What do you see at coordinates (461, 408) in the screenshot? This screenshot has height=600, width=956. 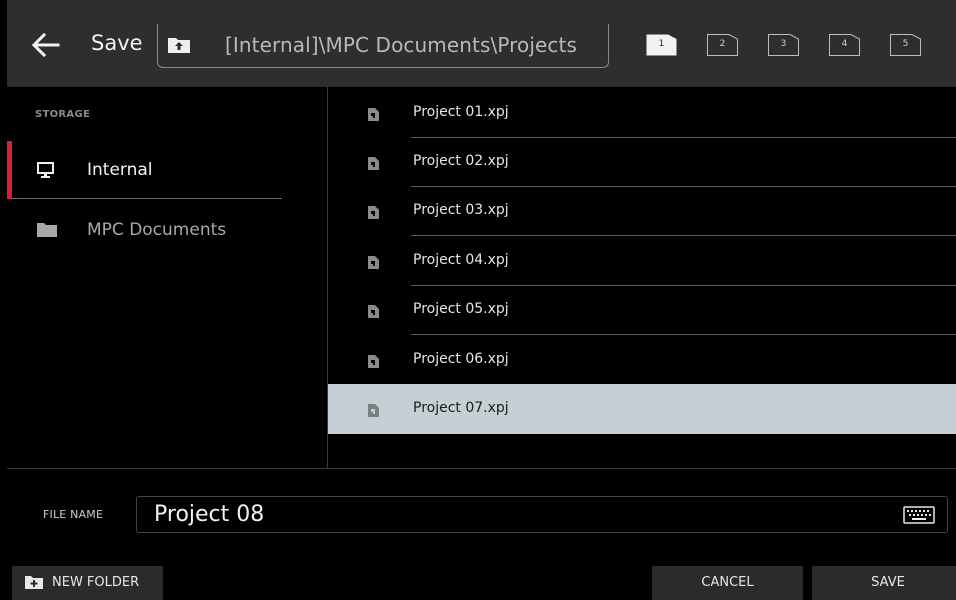 I see `file-name: Project 07.xpj` at bounding box center [461, 408].